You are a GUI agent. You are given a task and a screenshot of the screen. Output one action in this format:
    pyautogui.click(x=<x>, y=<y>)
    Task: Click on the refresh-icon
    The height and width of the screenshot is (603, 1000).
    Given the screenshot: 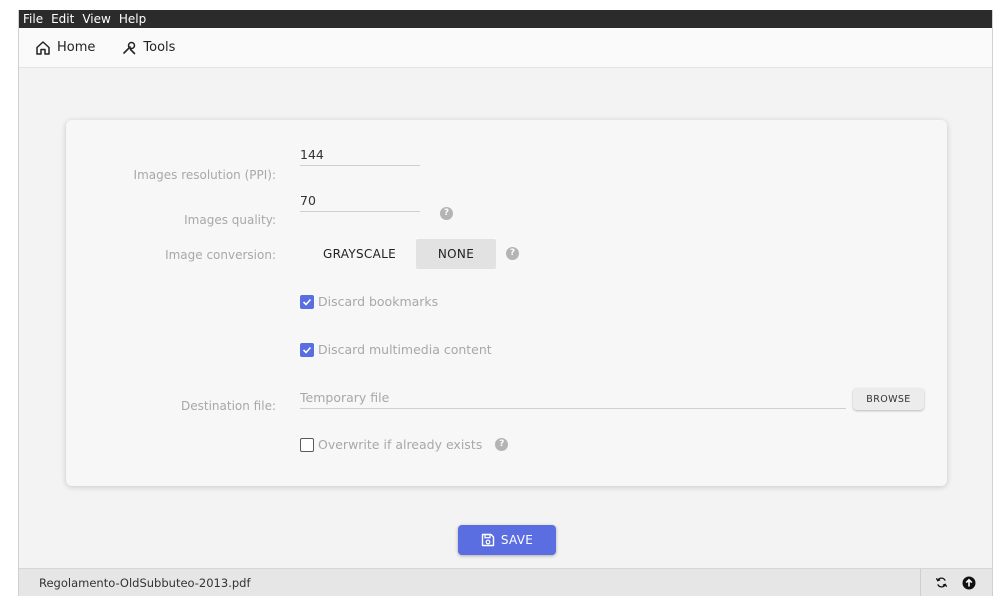 What is the action you would take?
    pyautogui.click(x=941, y=582)
    